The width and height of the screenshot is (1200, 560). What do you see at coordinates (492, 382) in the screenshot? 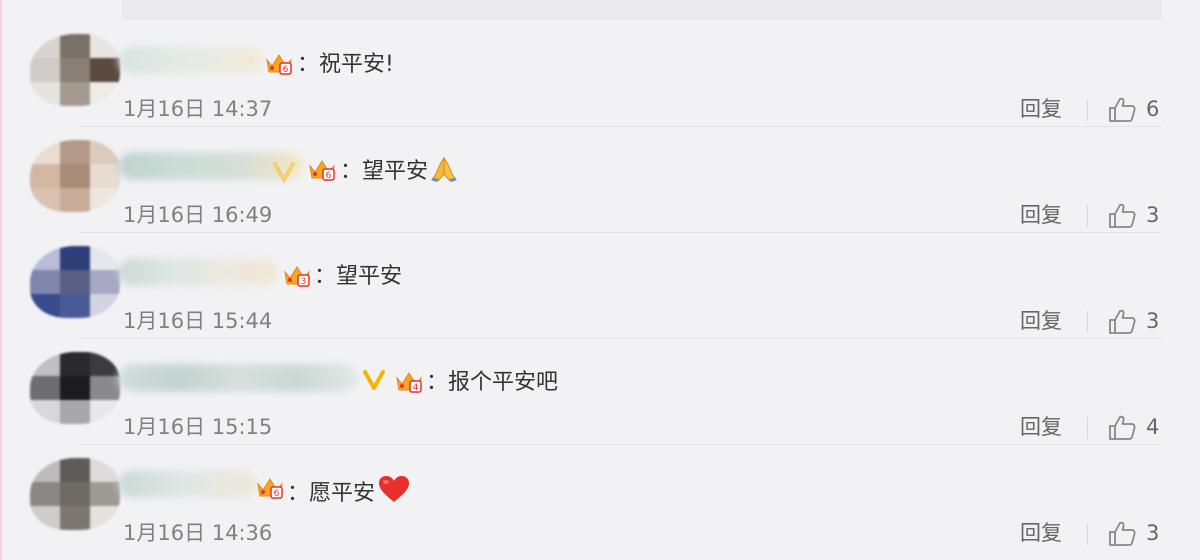
I see `comment-text: ：报个平安吧` at bounding box center [492, 382].